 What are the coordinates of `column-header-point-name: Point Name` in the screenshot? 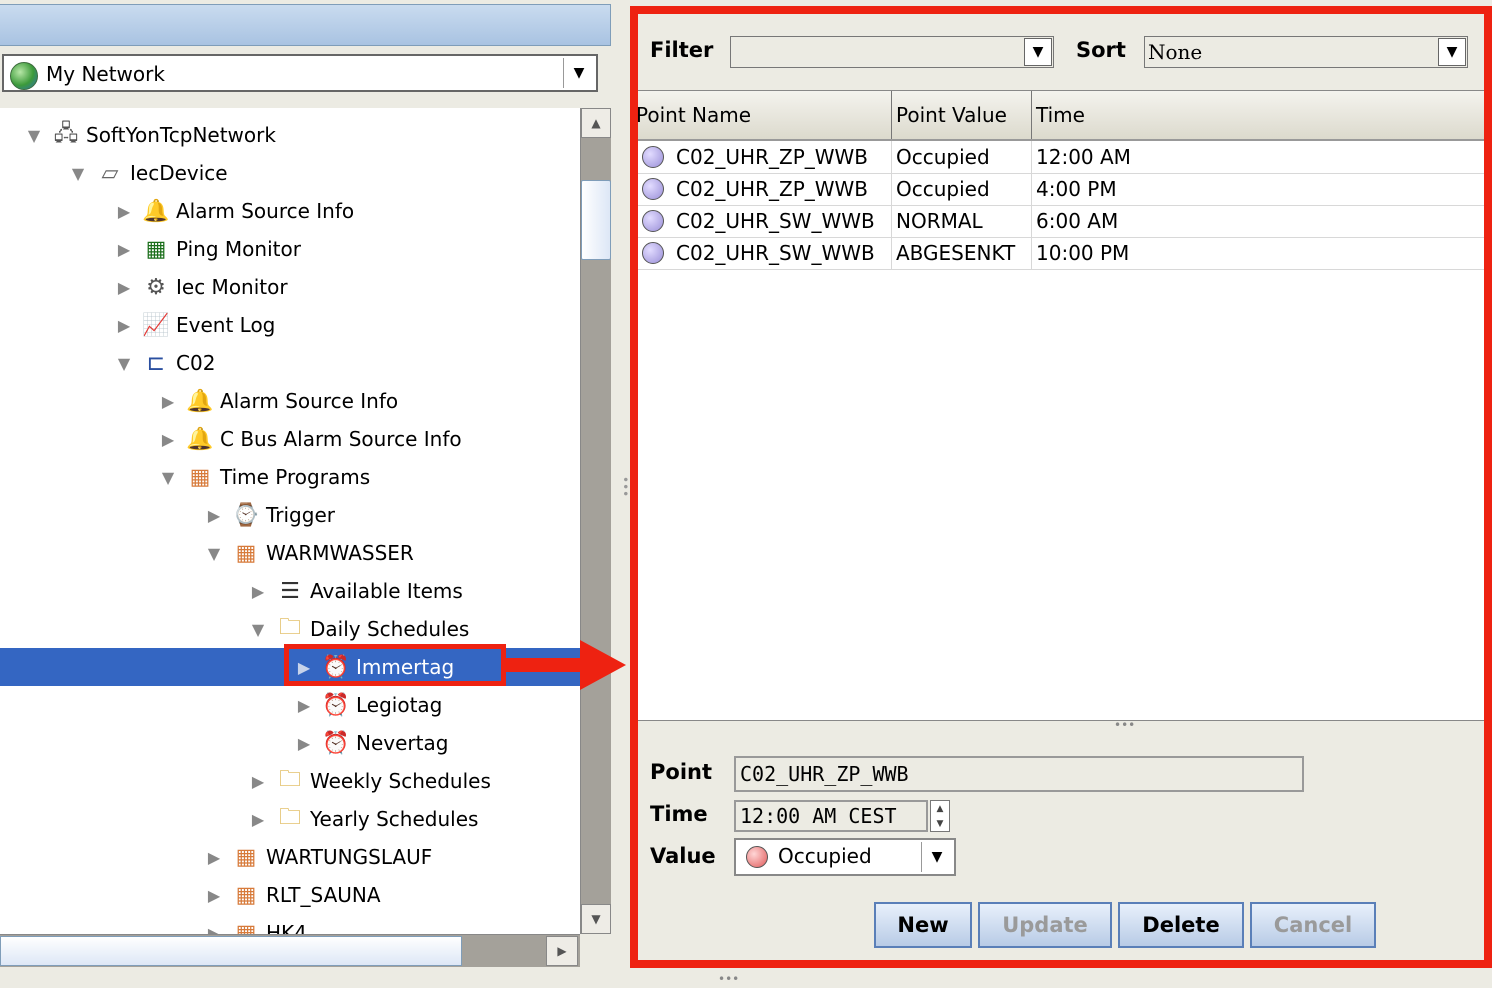 It's located at (762, 115).